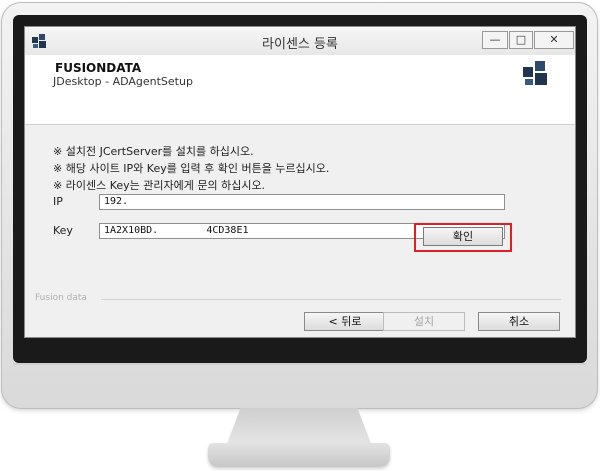 Image resolution: width=600 pixels, height=471 pixels. I want to click on footer-brand-label: Fusion data, so click(61, 298).